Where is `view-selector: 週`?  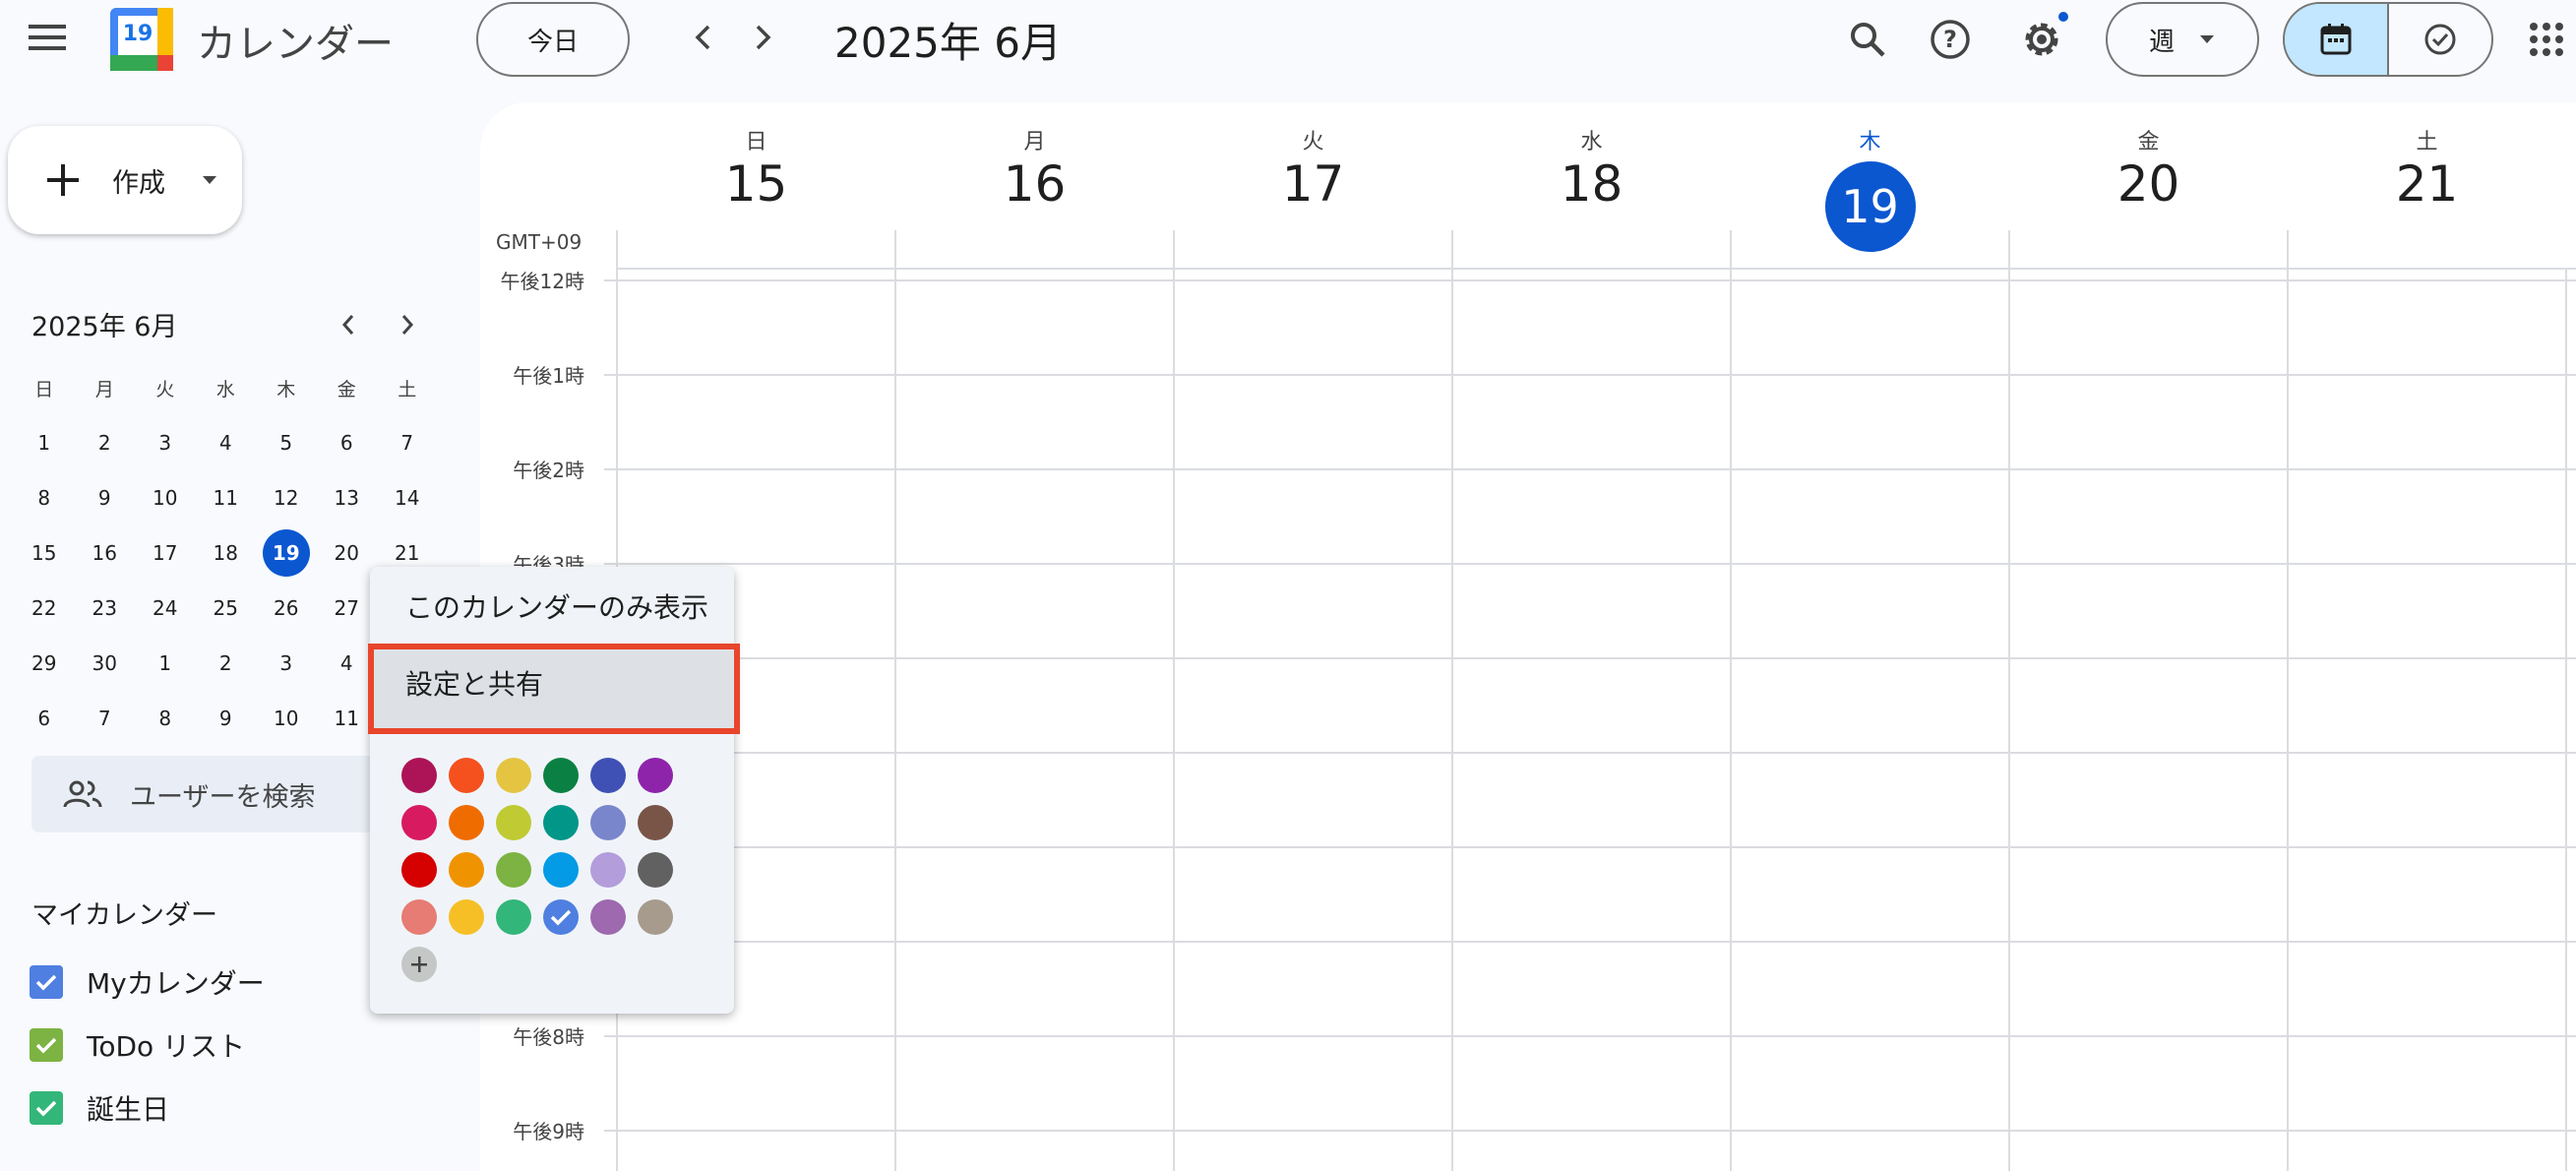 view-selector: 週 is located at coordinates (2182, 39).